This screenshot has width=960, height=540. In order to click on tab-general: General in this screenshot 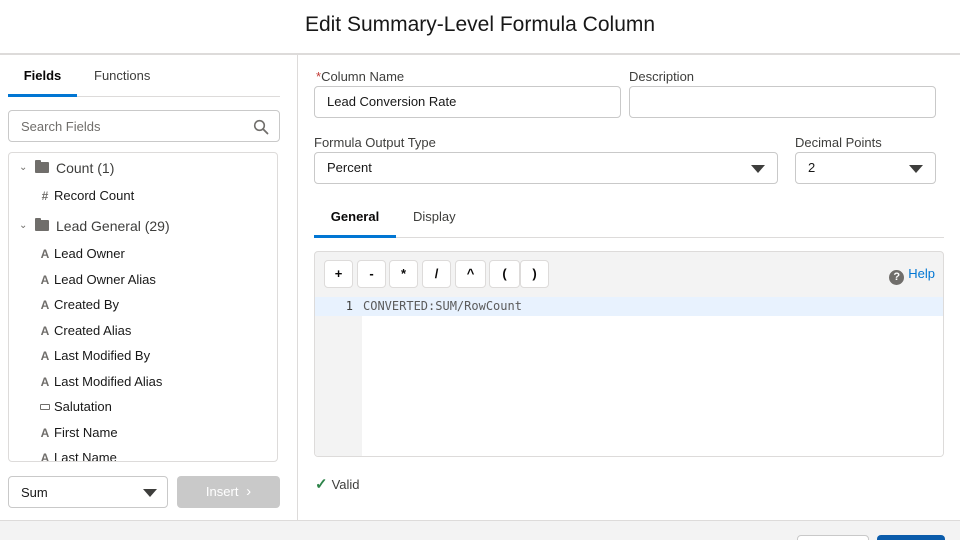, I will do `click(355, 220)`.